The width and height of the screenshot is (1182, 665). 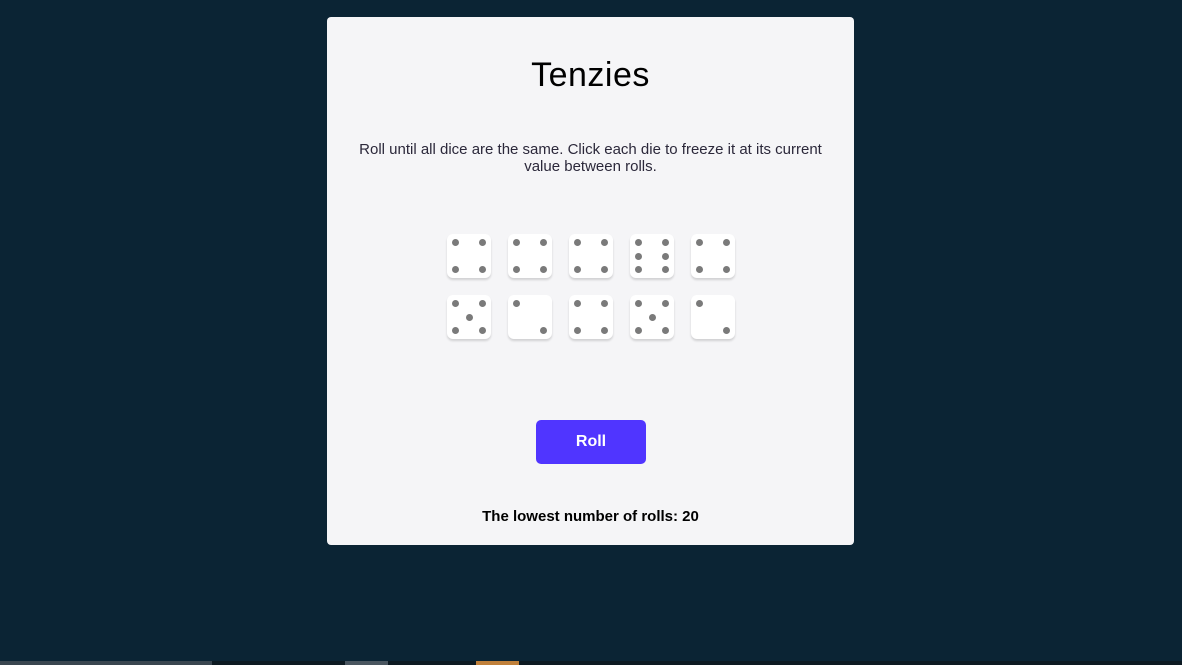 What do you see at coordinates (591, 442) in the screenshot?
I see `roll-button: Roll` at bounding box center [591, 442].